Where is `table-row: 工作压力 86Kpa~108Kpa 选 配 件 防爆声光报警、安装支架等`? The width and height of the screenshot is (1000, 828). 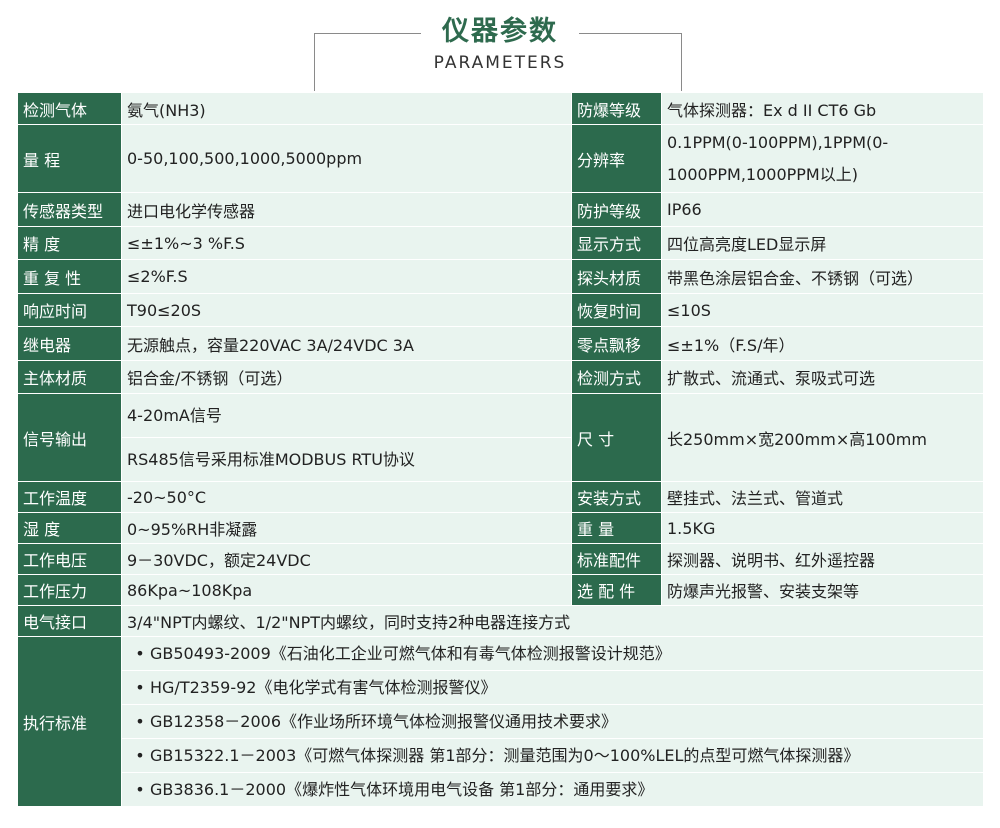 table-row: 工作压力 86Kpa~108Kpa 选 配 件 防爆声光报警、安装支架等 is located at coordinates (500, 590).